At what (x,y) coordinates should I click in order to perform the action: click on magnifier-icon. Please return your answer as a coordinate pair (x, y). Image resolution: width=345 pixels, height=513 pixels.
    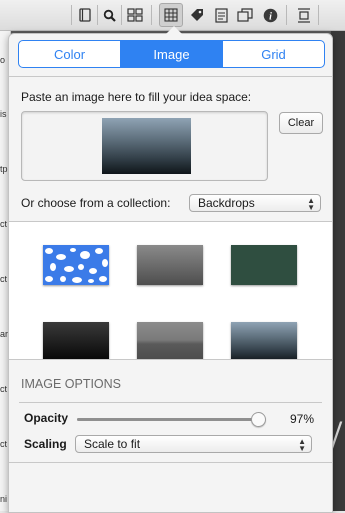
    Looking at the image, I should click on (109, 15).